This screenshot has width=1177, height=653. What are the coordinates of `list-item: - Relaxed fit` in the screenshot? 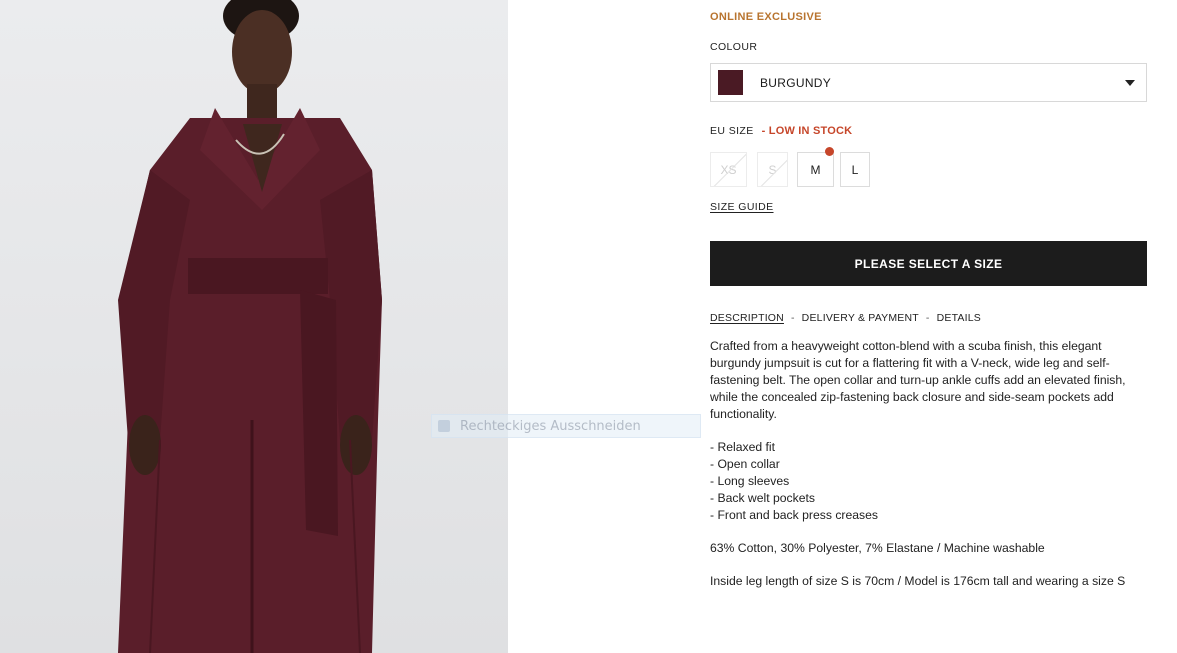 It's located at (743, 447).